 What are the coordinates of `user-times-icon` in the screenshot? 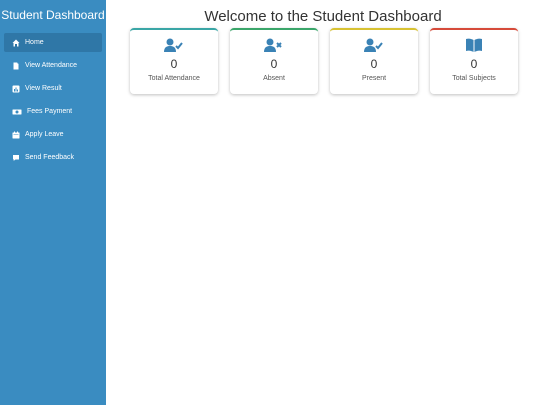 It's located at (274, 46).